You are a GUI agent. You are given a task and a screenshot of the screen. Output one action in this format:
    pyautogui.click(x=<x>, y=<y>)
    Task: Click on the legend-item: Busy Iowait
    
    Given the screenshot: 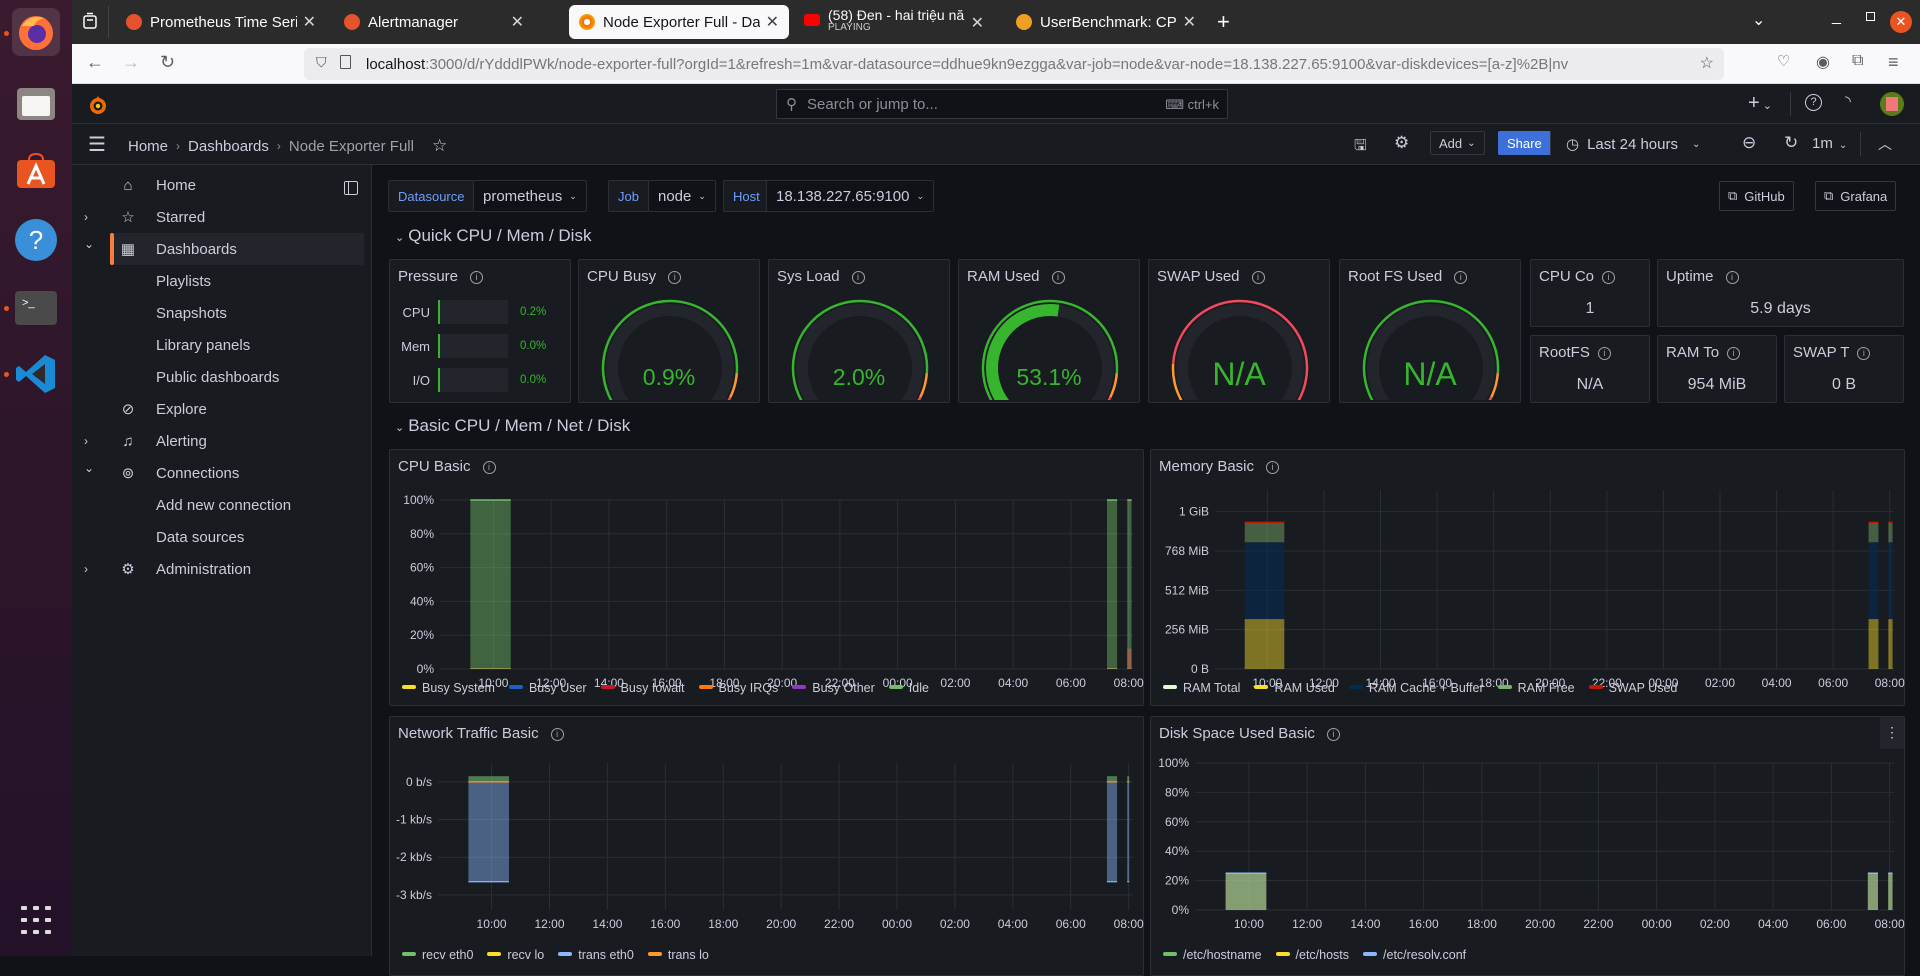 What is the action you would take?
    pyautogui.click(x=643, y=688)
    